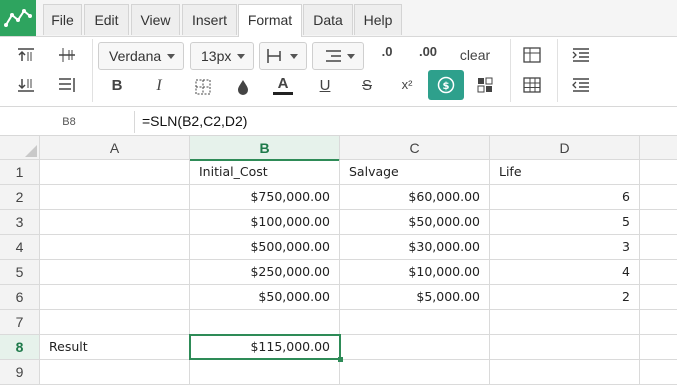  Describe the element at coordinates (115, 297) in the screenshot. I see `cell-a6` at that location.